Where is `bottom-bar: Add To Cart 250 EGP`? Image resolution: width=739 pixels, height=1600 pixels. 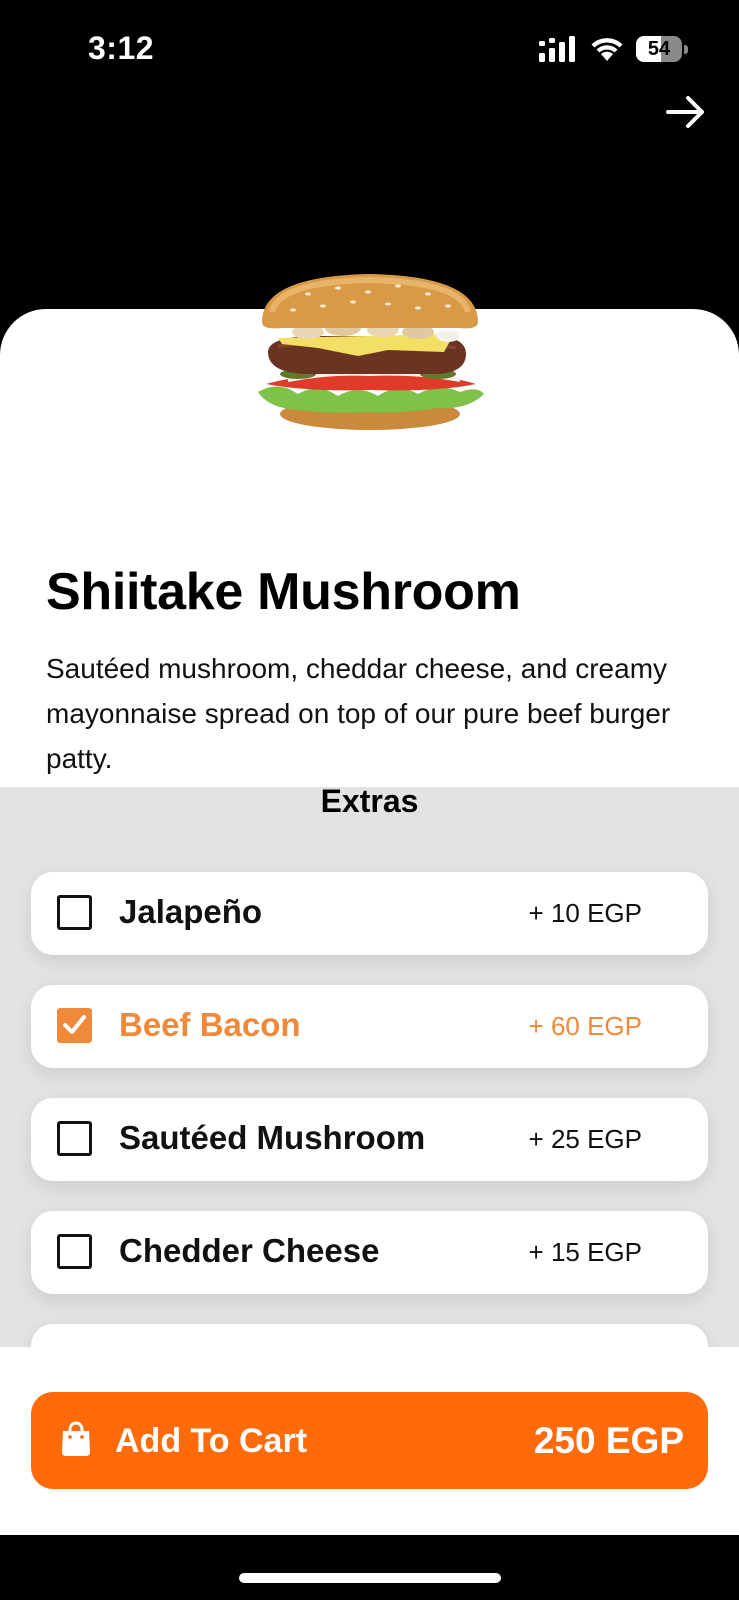 bottom-bar: Add To Cart 250 EGP is located at coordinates (369, 1441).